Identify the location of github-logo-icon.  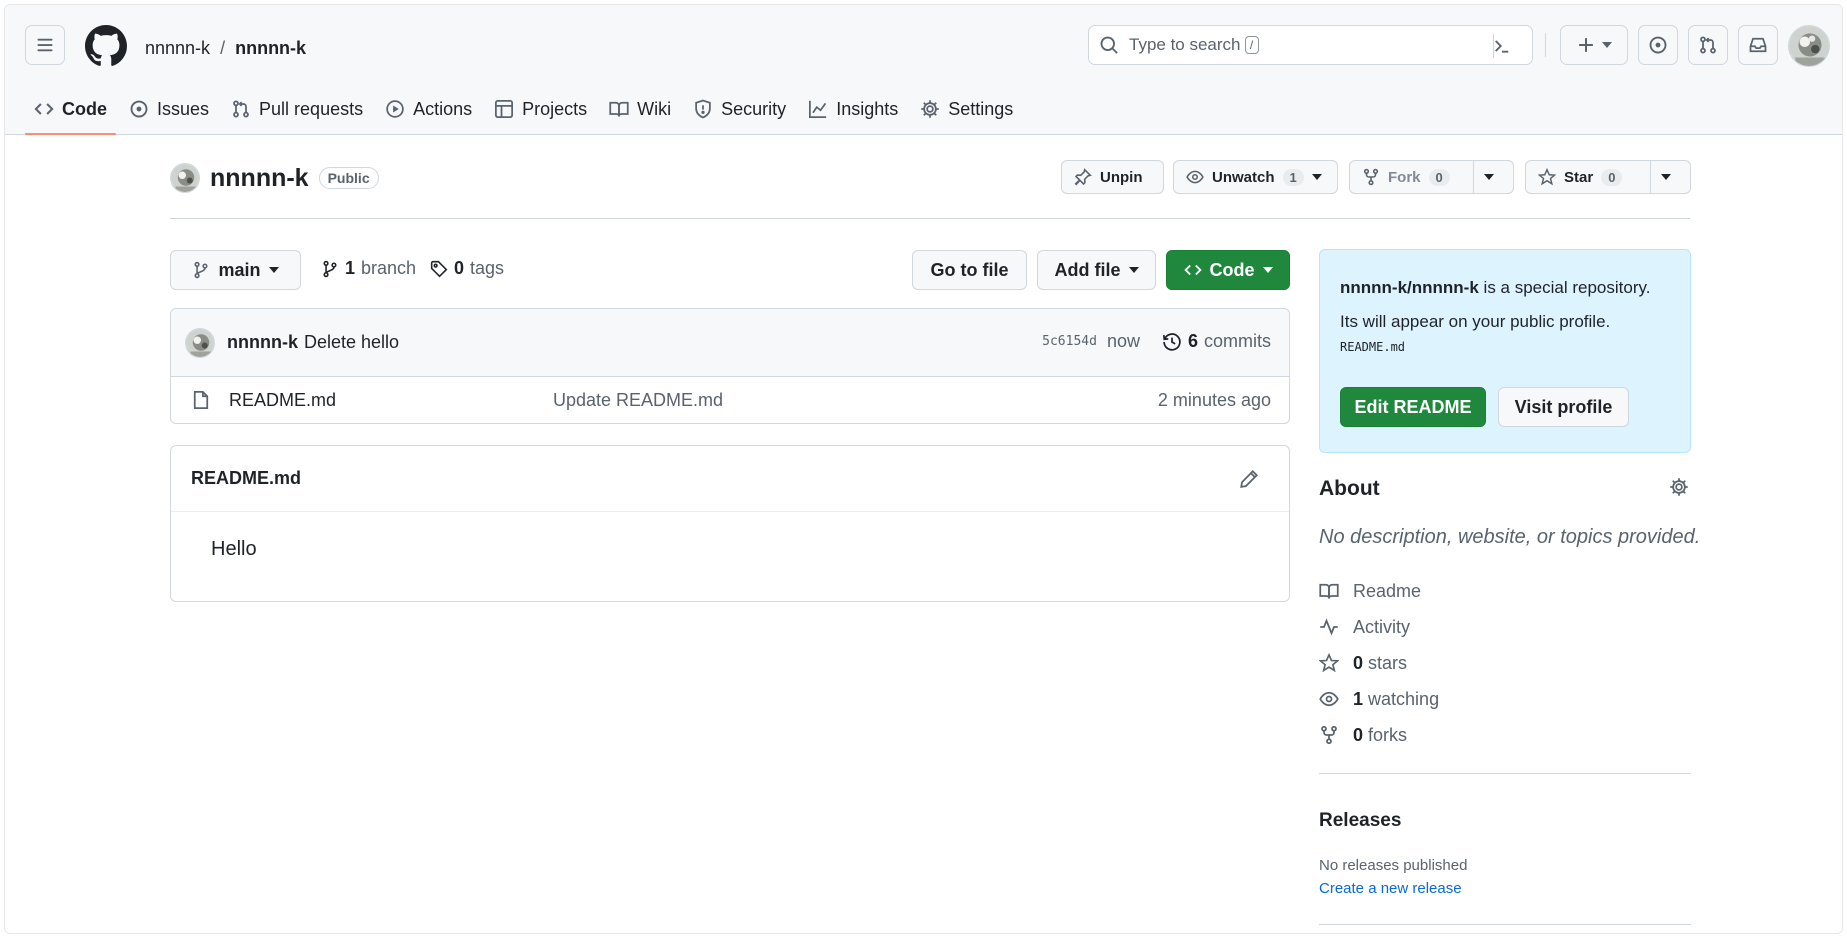
(106, 46).